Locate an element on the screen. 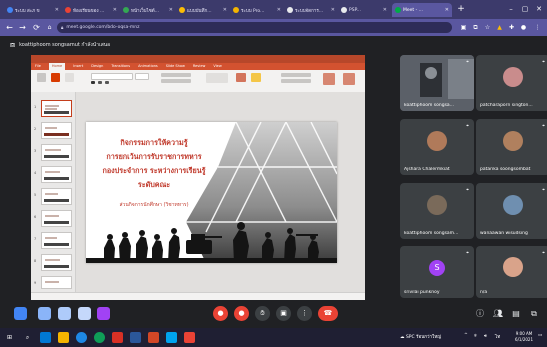 This screenshot has height=347, width=547. store-icon is located at coordinates (117, 337).